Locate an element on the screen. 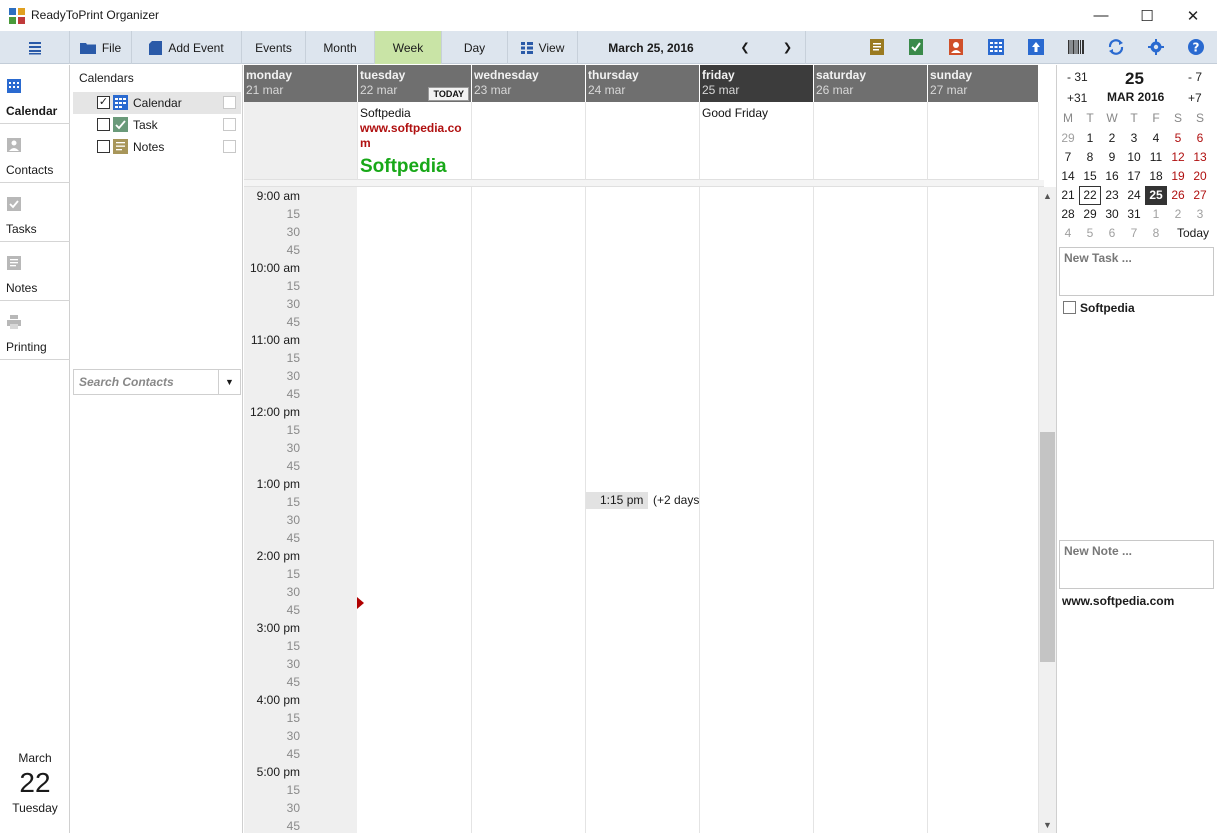 This screenshot has width=1217, height=833. mini-calendar-date: 28 is located at coordinates (1068, 214).